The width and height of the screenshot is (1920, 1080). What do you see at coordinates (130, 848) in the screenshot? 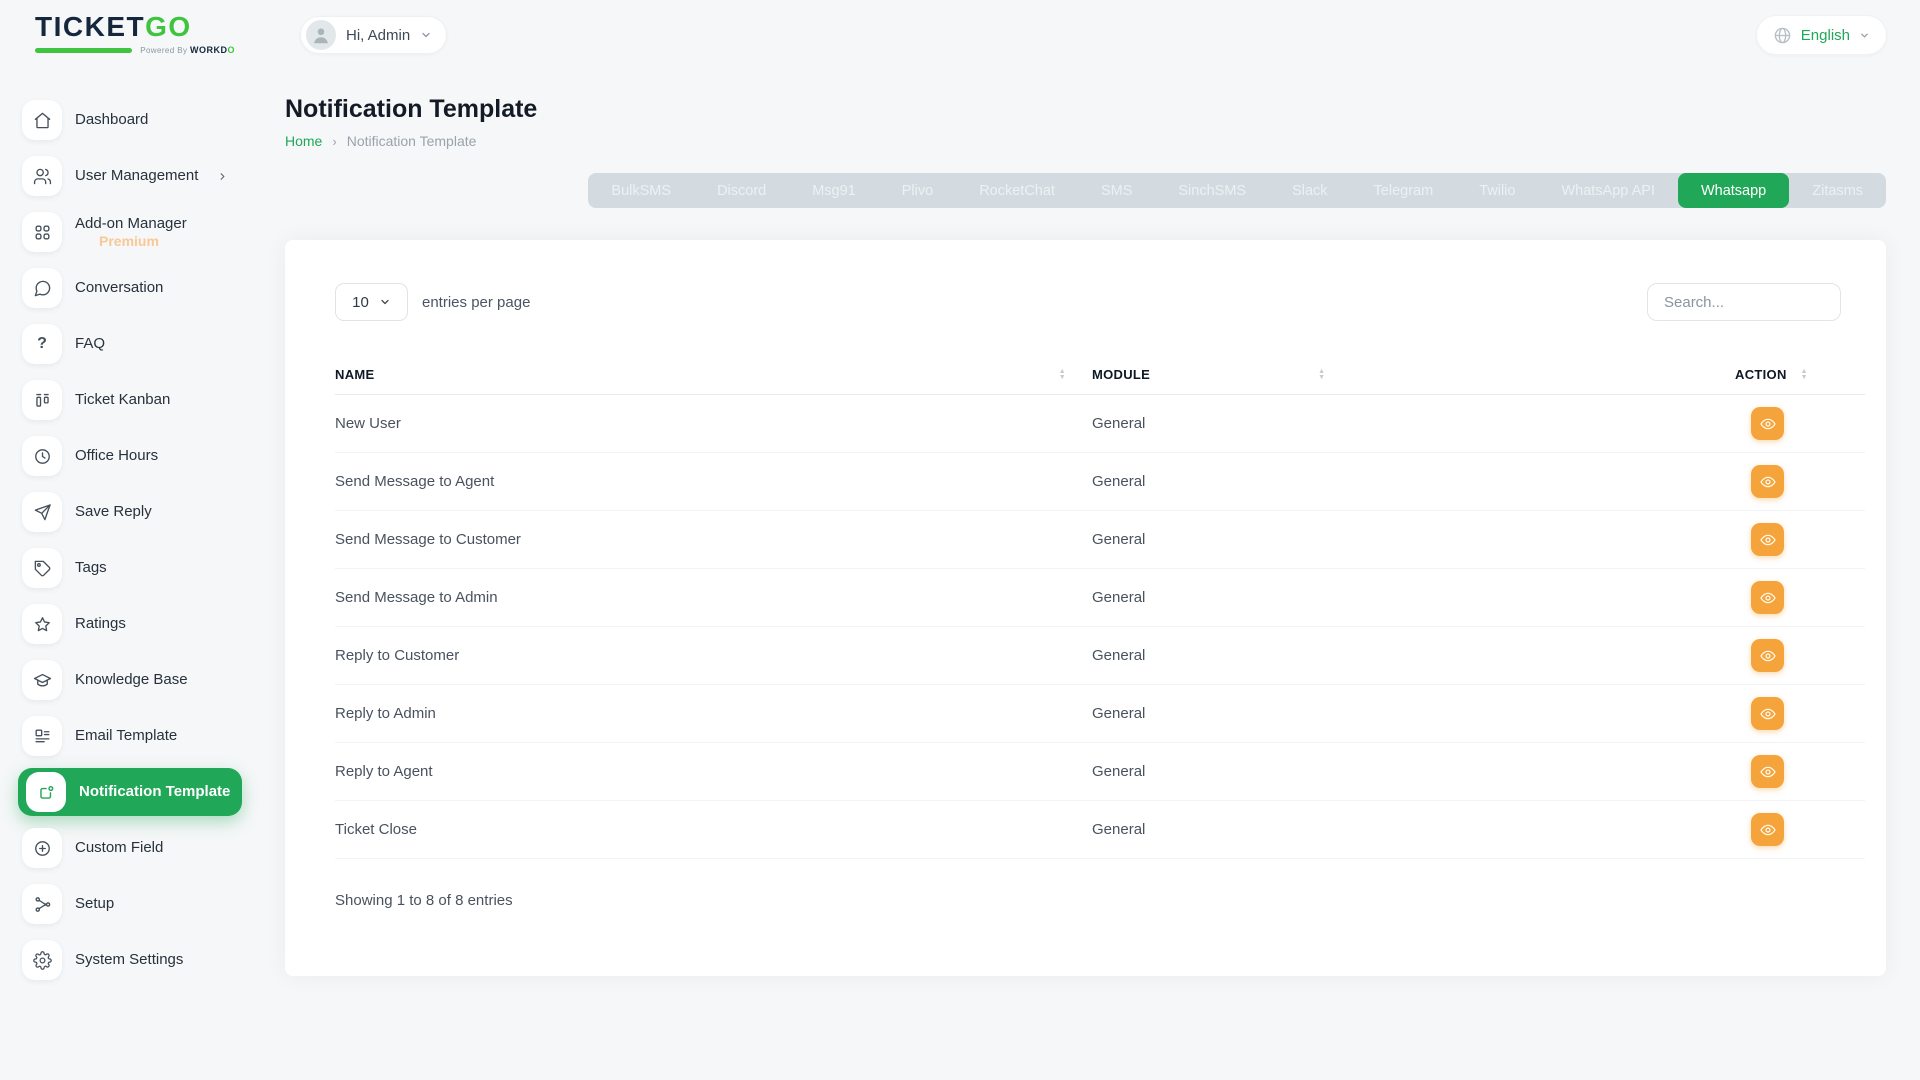
I see `sidebar-item-custom-field: Custom Field` at bounding box center [130, 848].